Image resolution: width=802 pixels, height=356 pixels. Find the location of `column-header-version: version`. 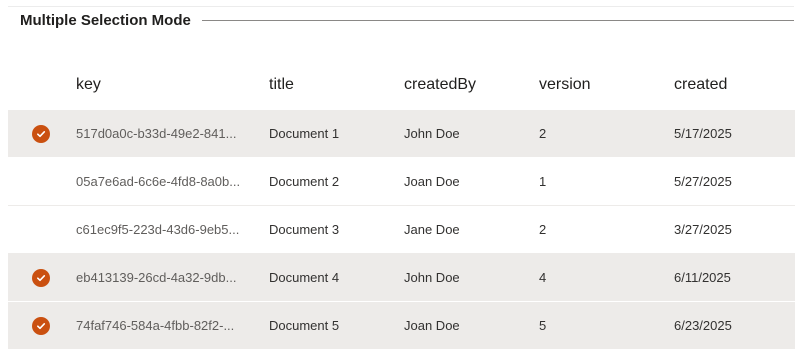

column-header-version: version is located at coordinates (599, 85).